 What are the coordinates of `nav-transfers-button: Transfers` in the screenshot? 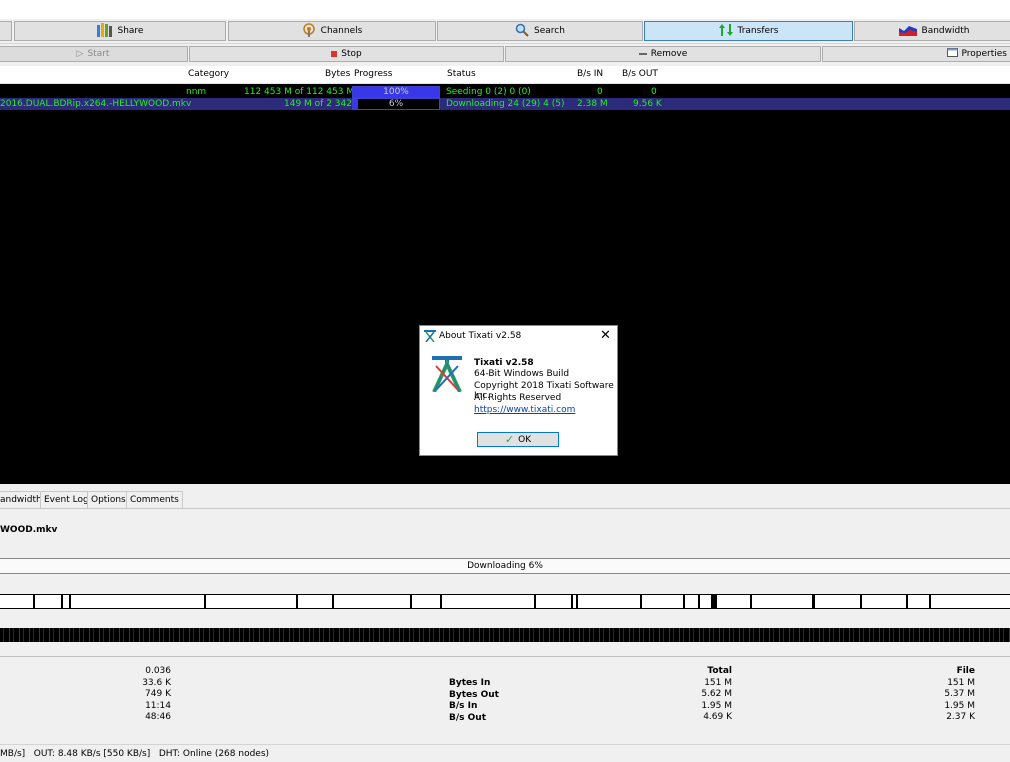 It's located at (748, 31).